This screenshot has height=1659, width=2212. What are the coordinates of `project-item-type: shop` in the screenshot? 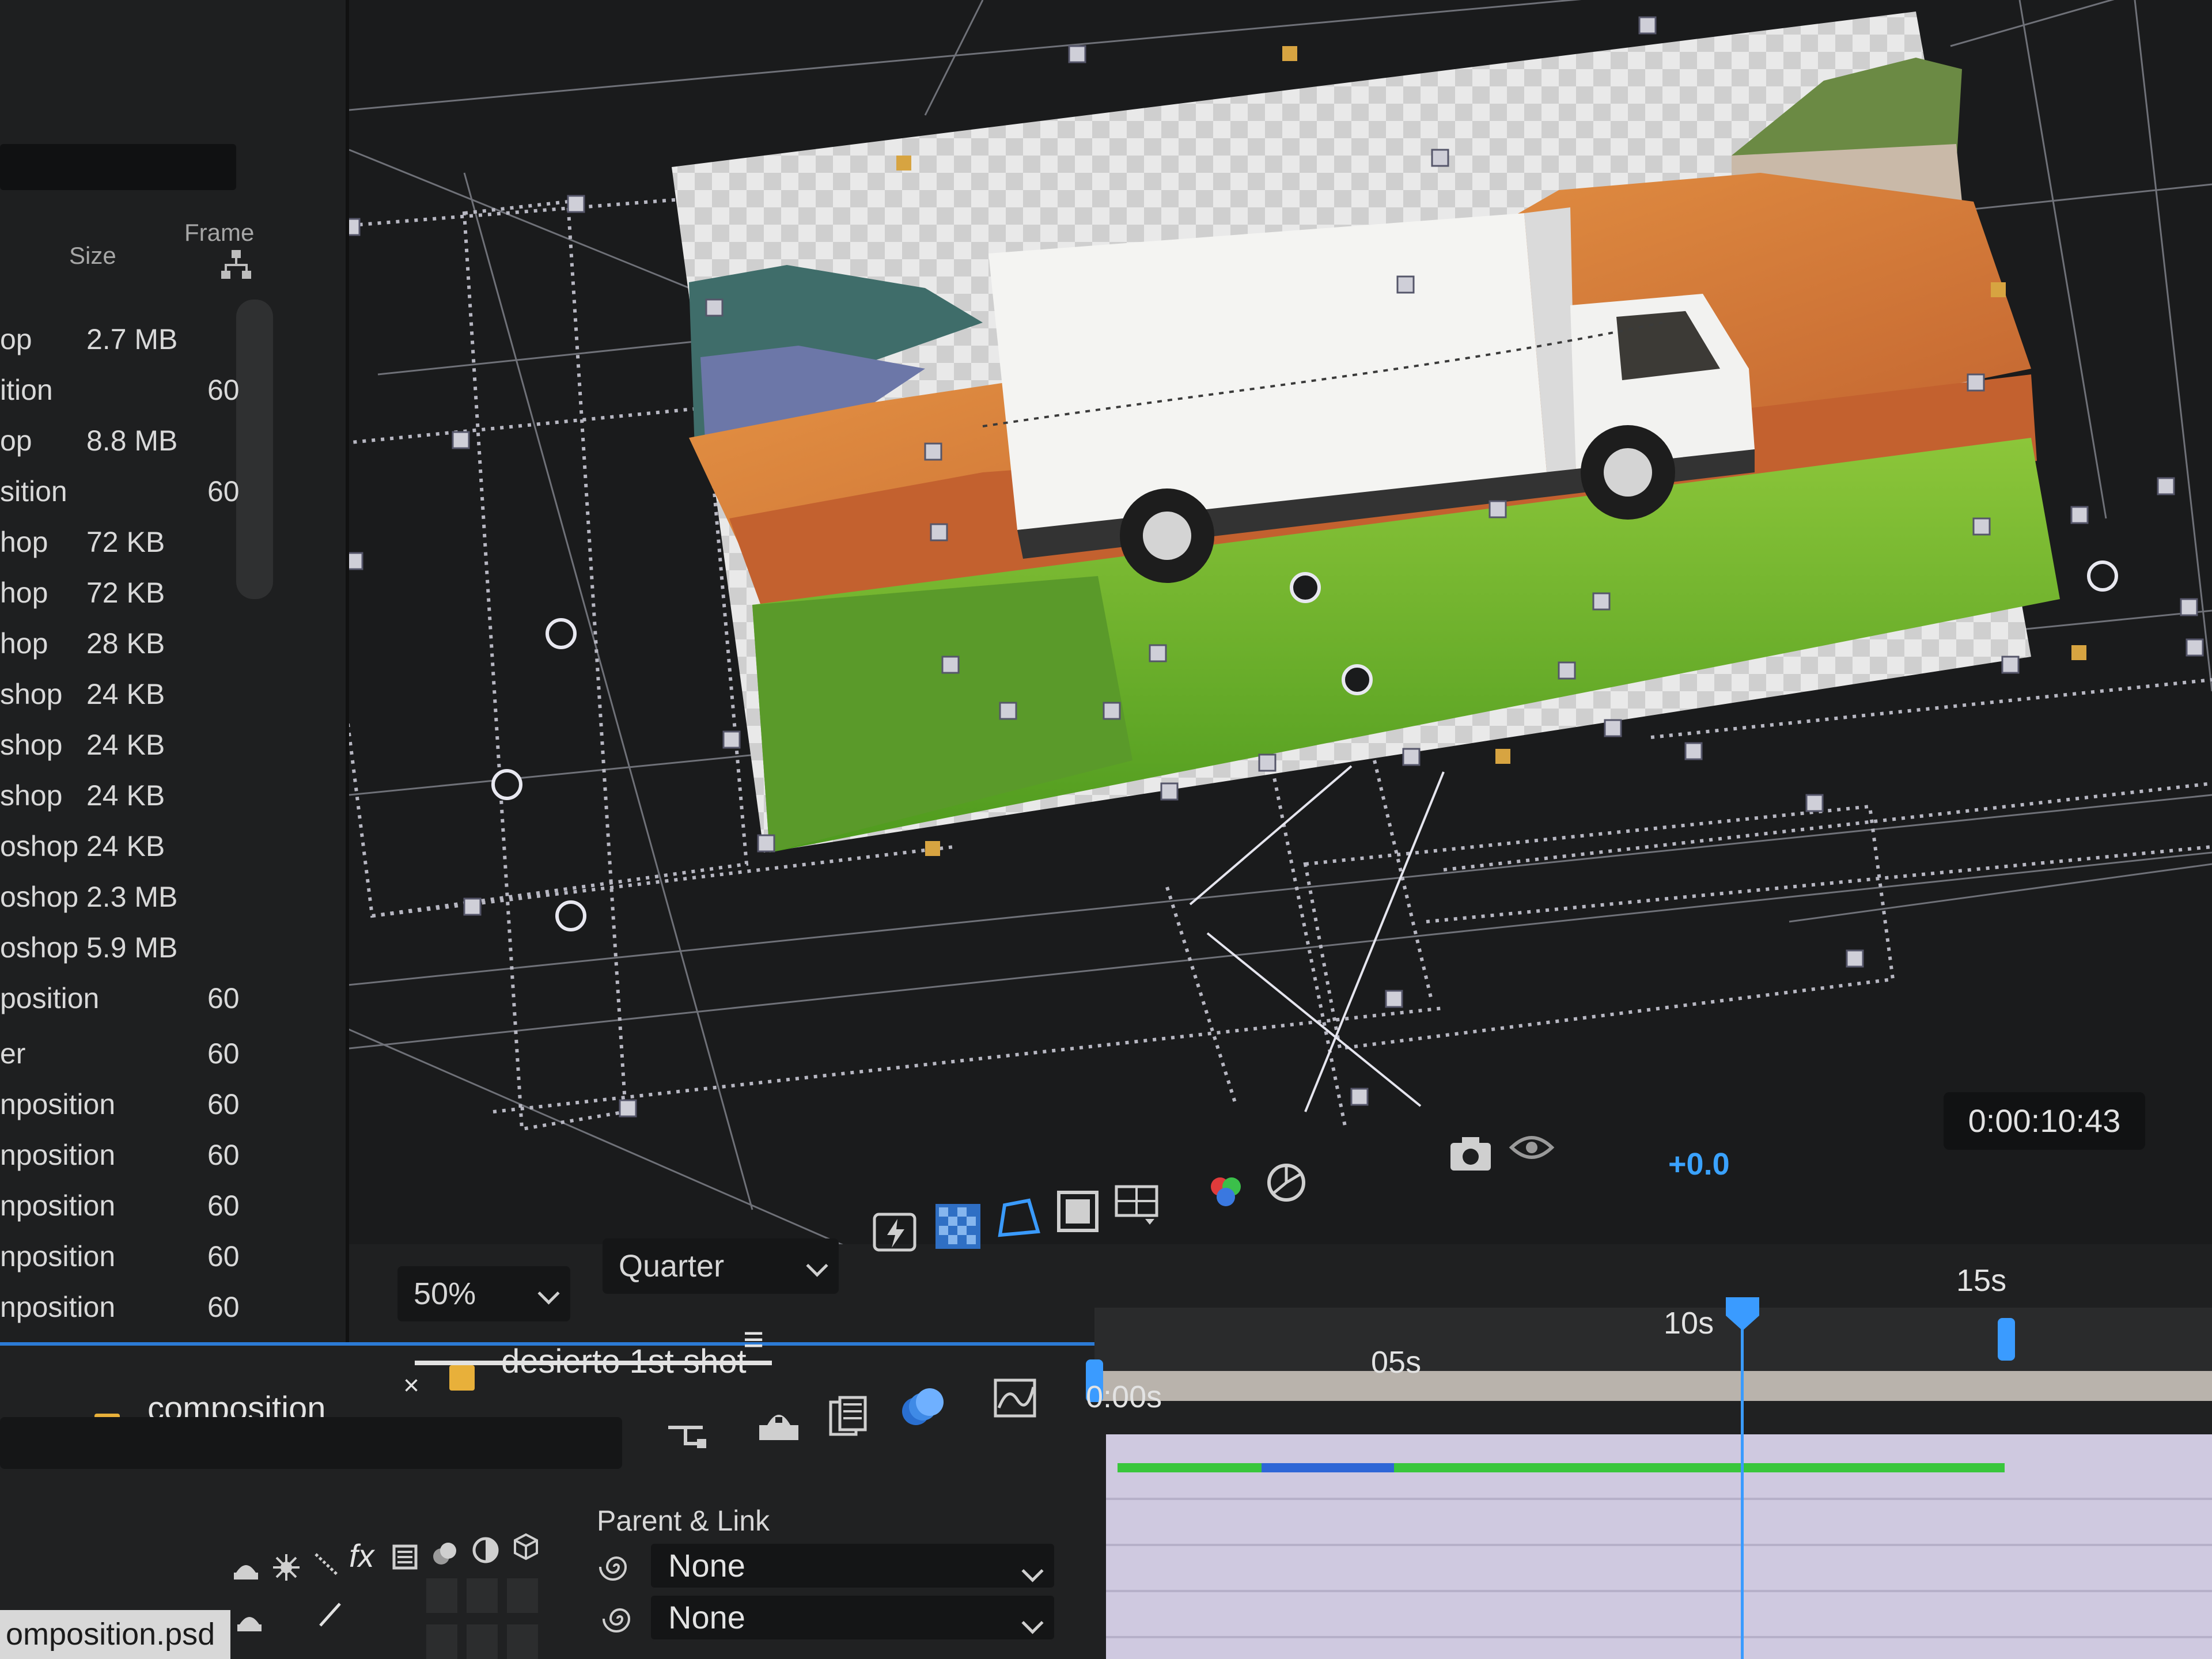 It's located at (31, 795).